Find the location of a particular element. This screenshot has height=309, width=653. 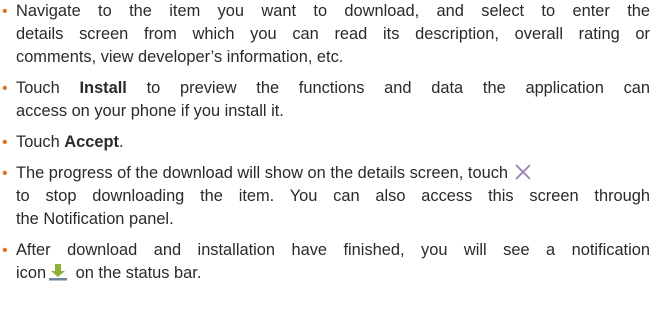

item-text-line: icon on the status bar. is located at coordinates (333, 273).